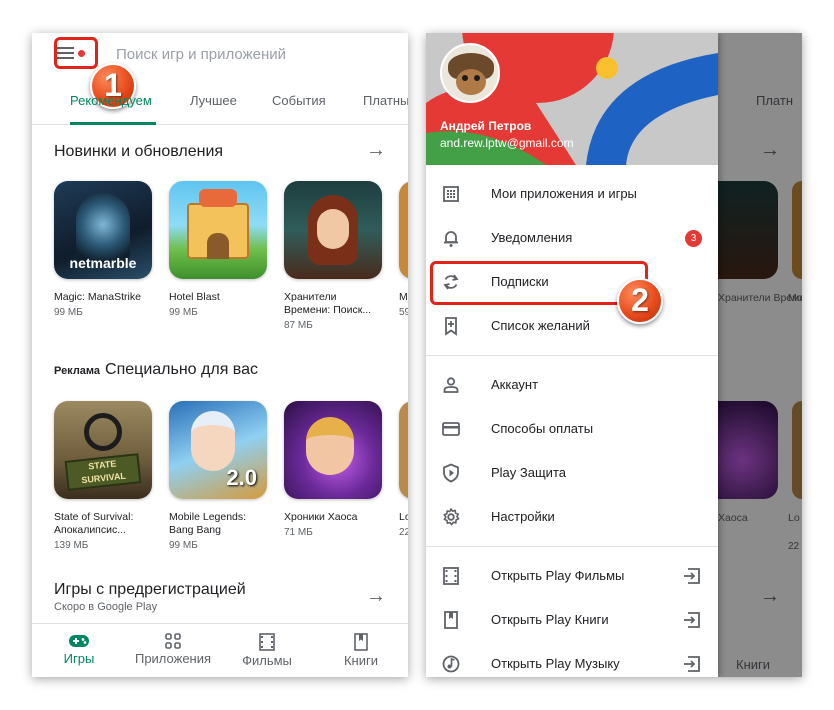 The width and height of the screenshot is (834, 710). I want to click on drawer-item-notifications: Уведомления 3, so click(572, 238).